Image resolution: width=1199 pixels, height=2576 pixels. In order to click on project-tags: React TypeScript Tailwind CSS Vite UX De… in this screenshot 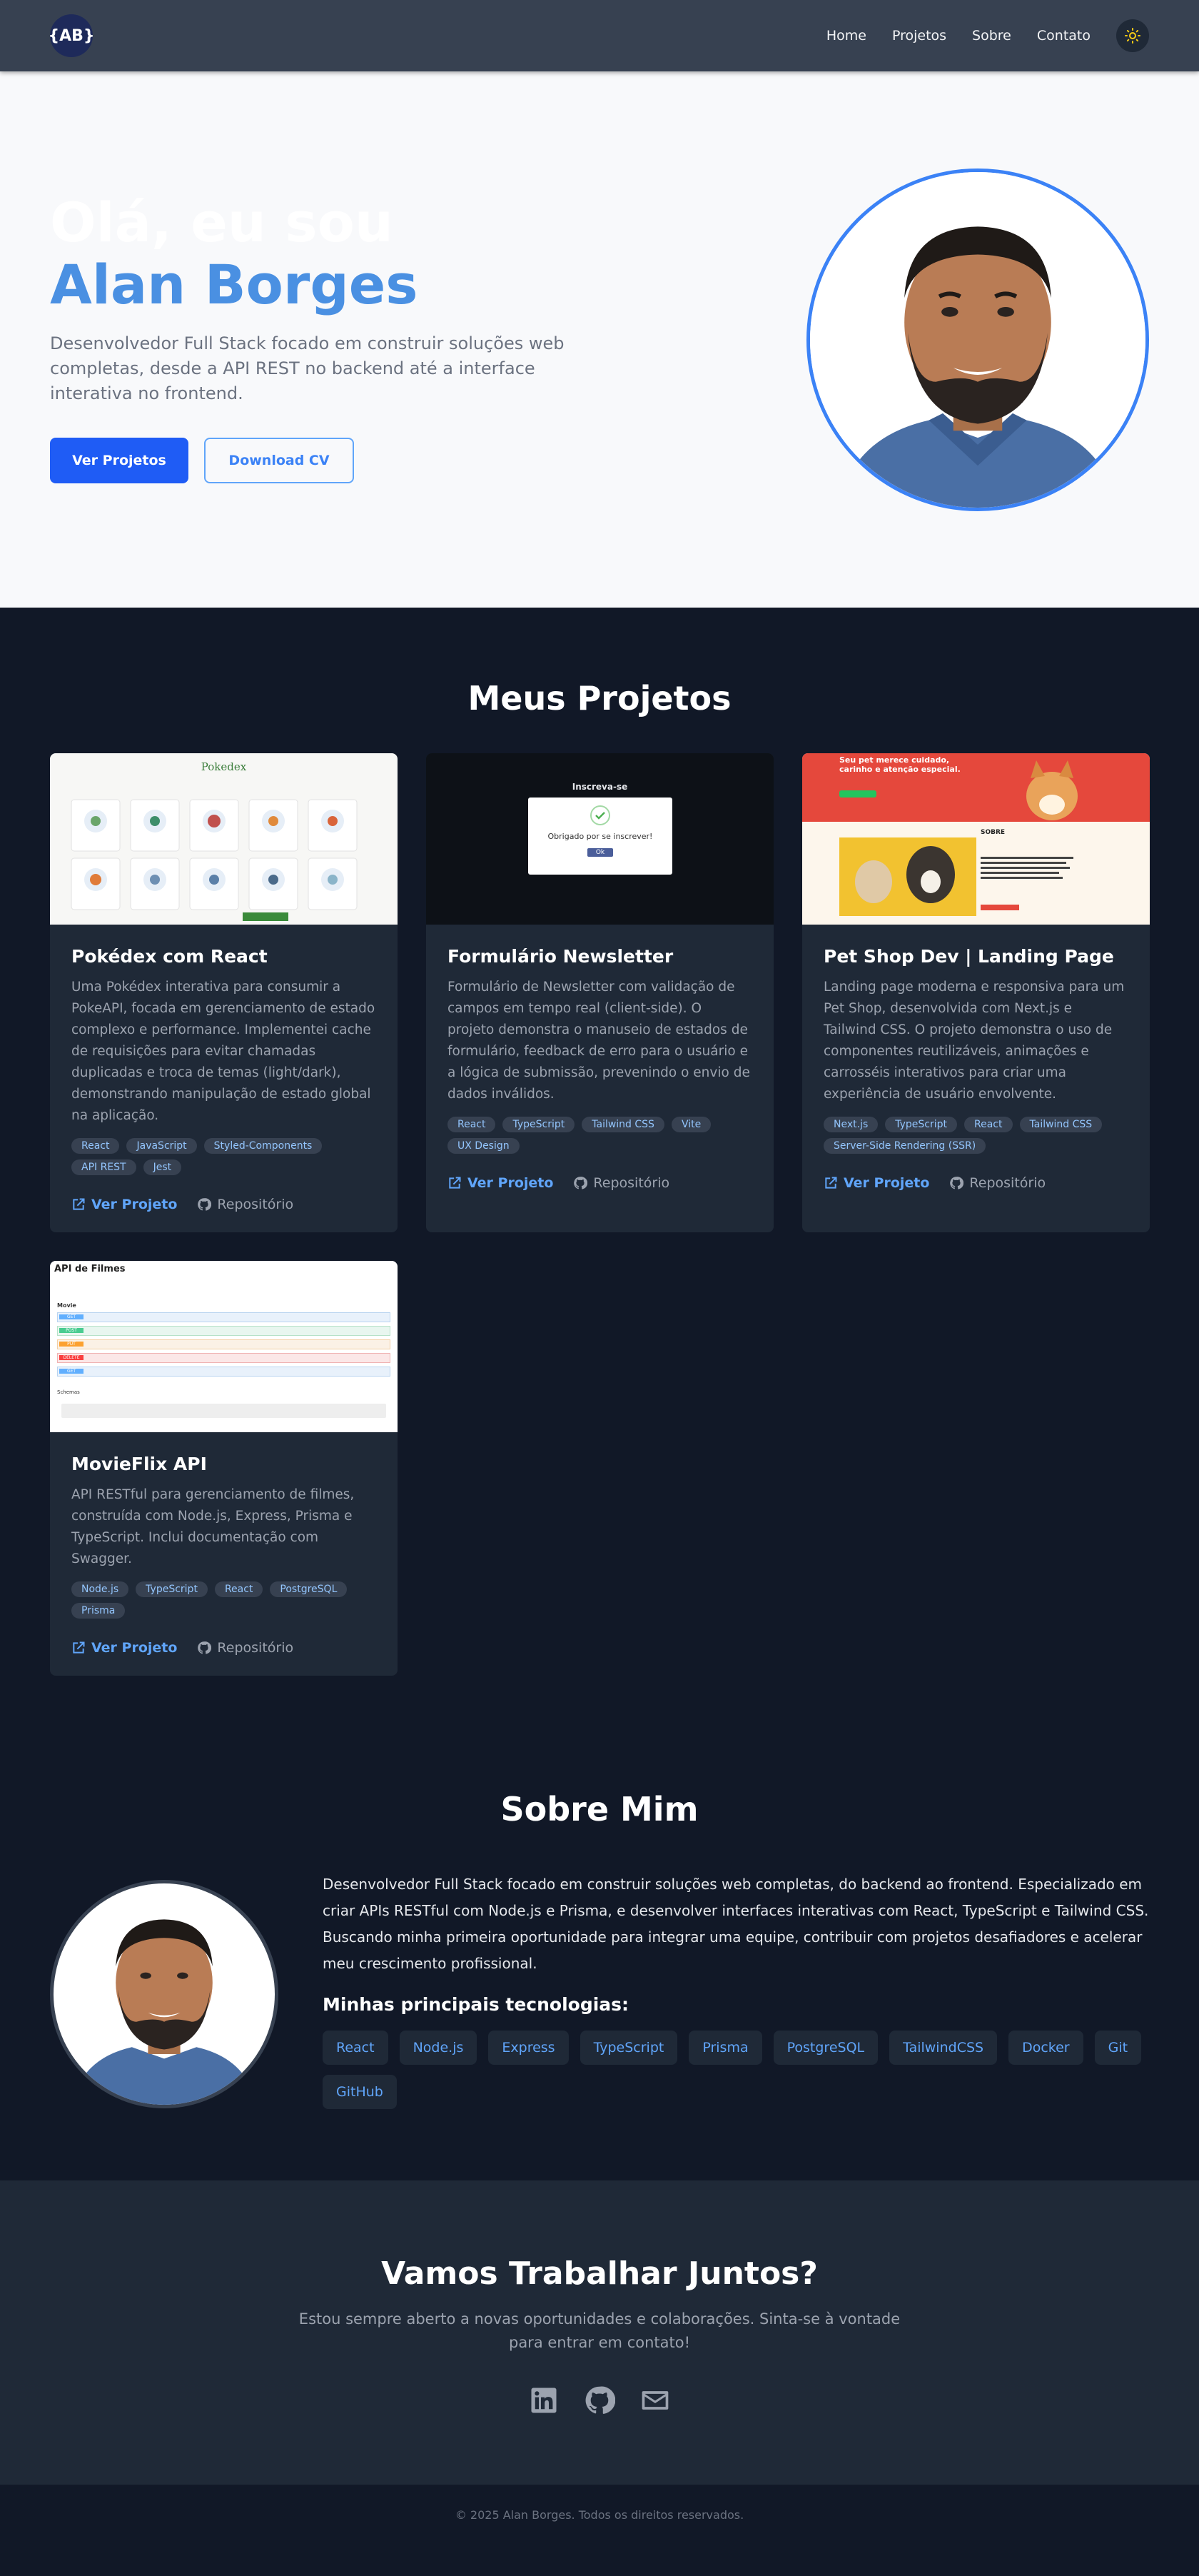, I will do `click(600, 1135)`.